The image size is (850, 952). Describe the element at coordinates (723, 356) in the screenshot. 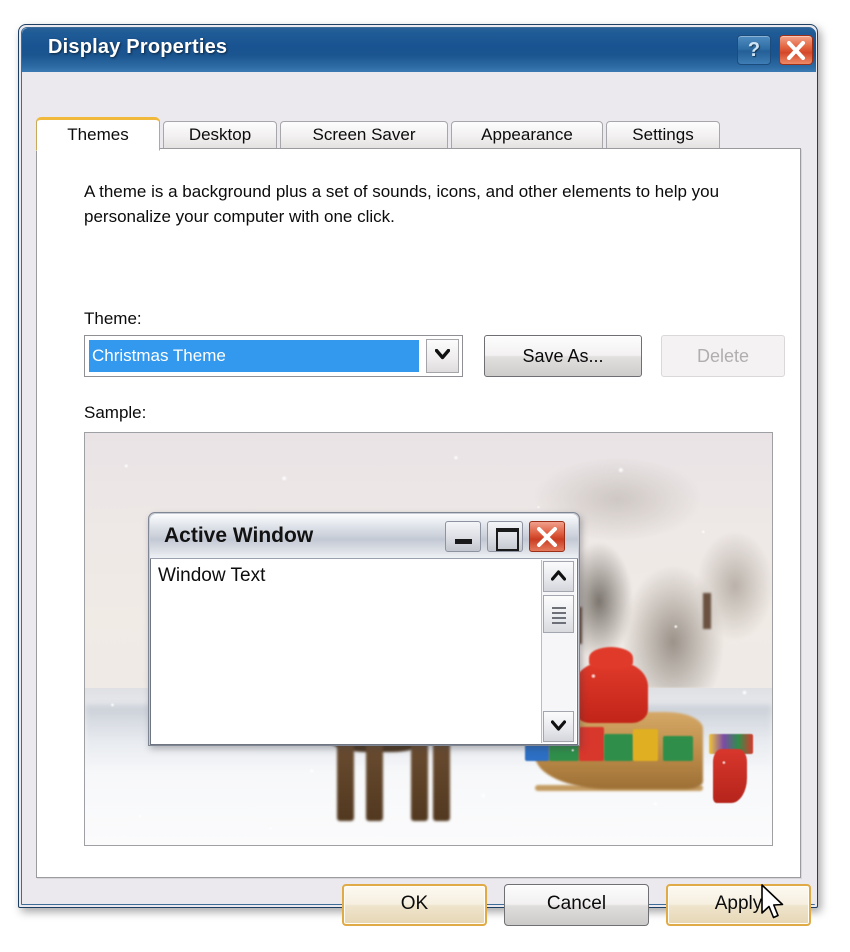

I see `delete-button: Delete` at that location.